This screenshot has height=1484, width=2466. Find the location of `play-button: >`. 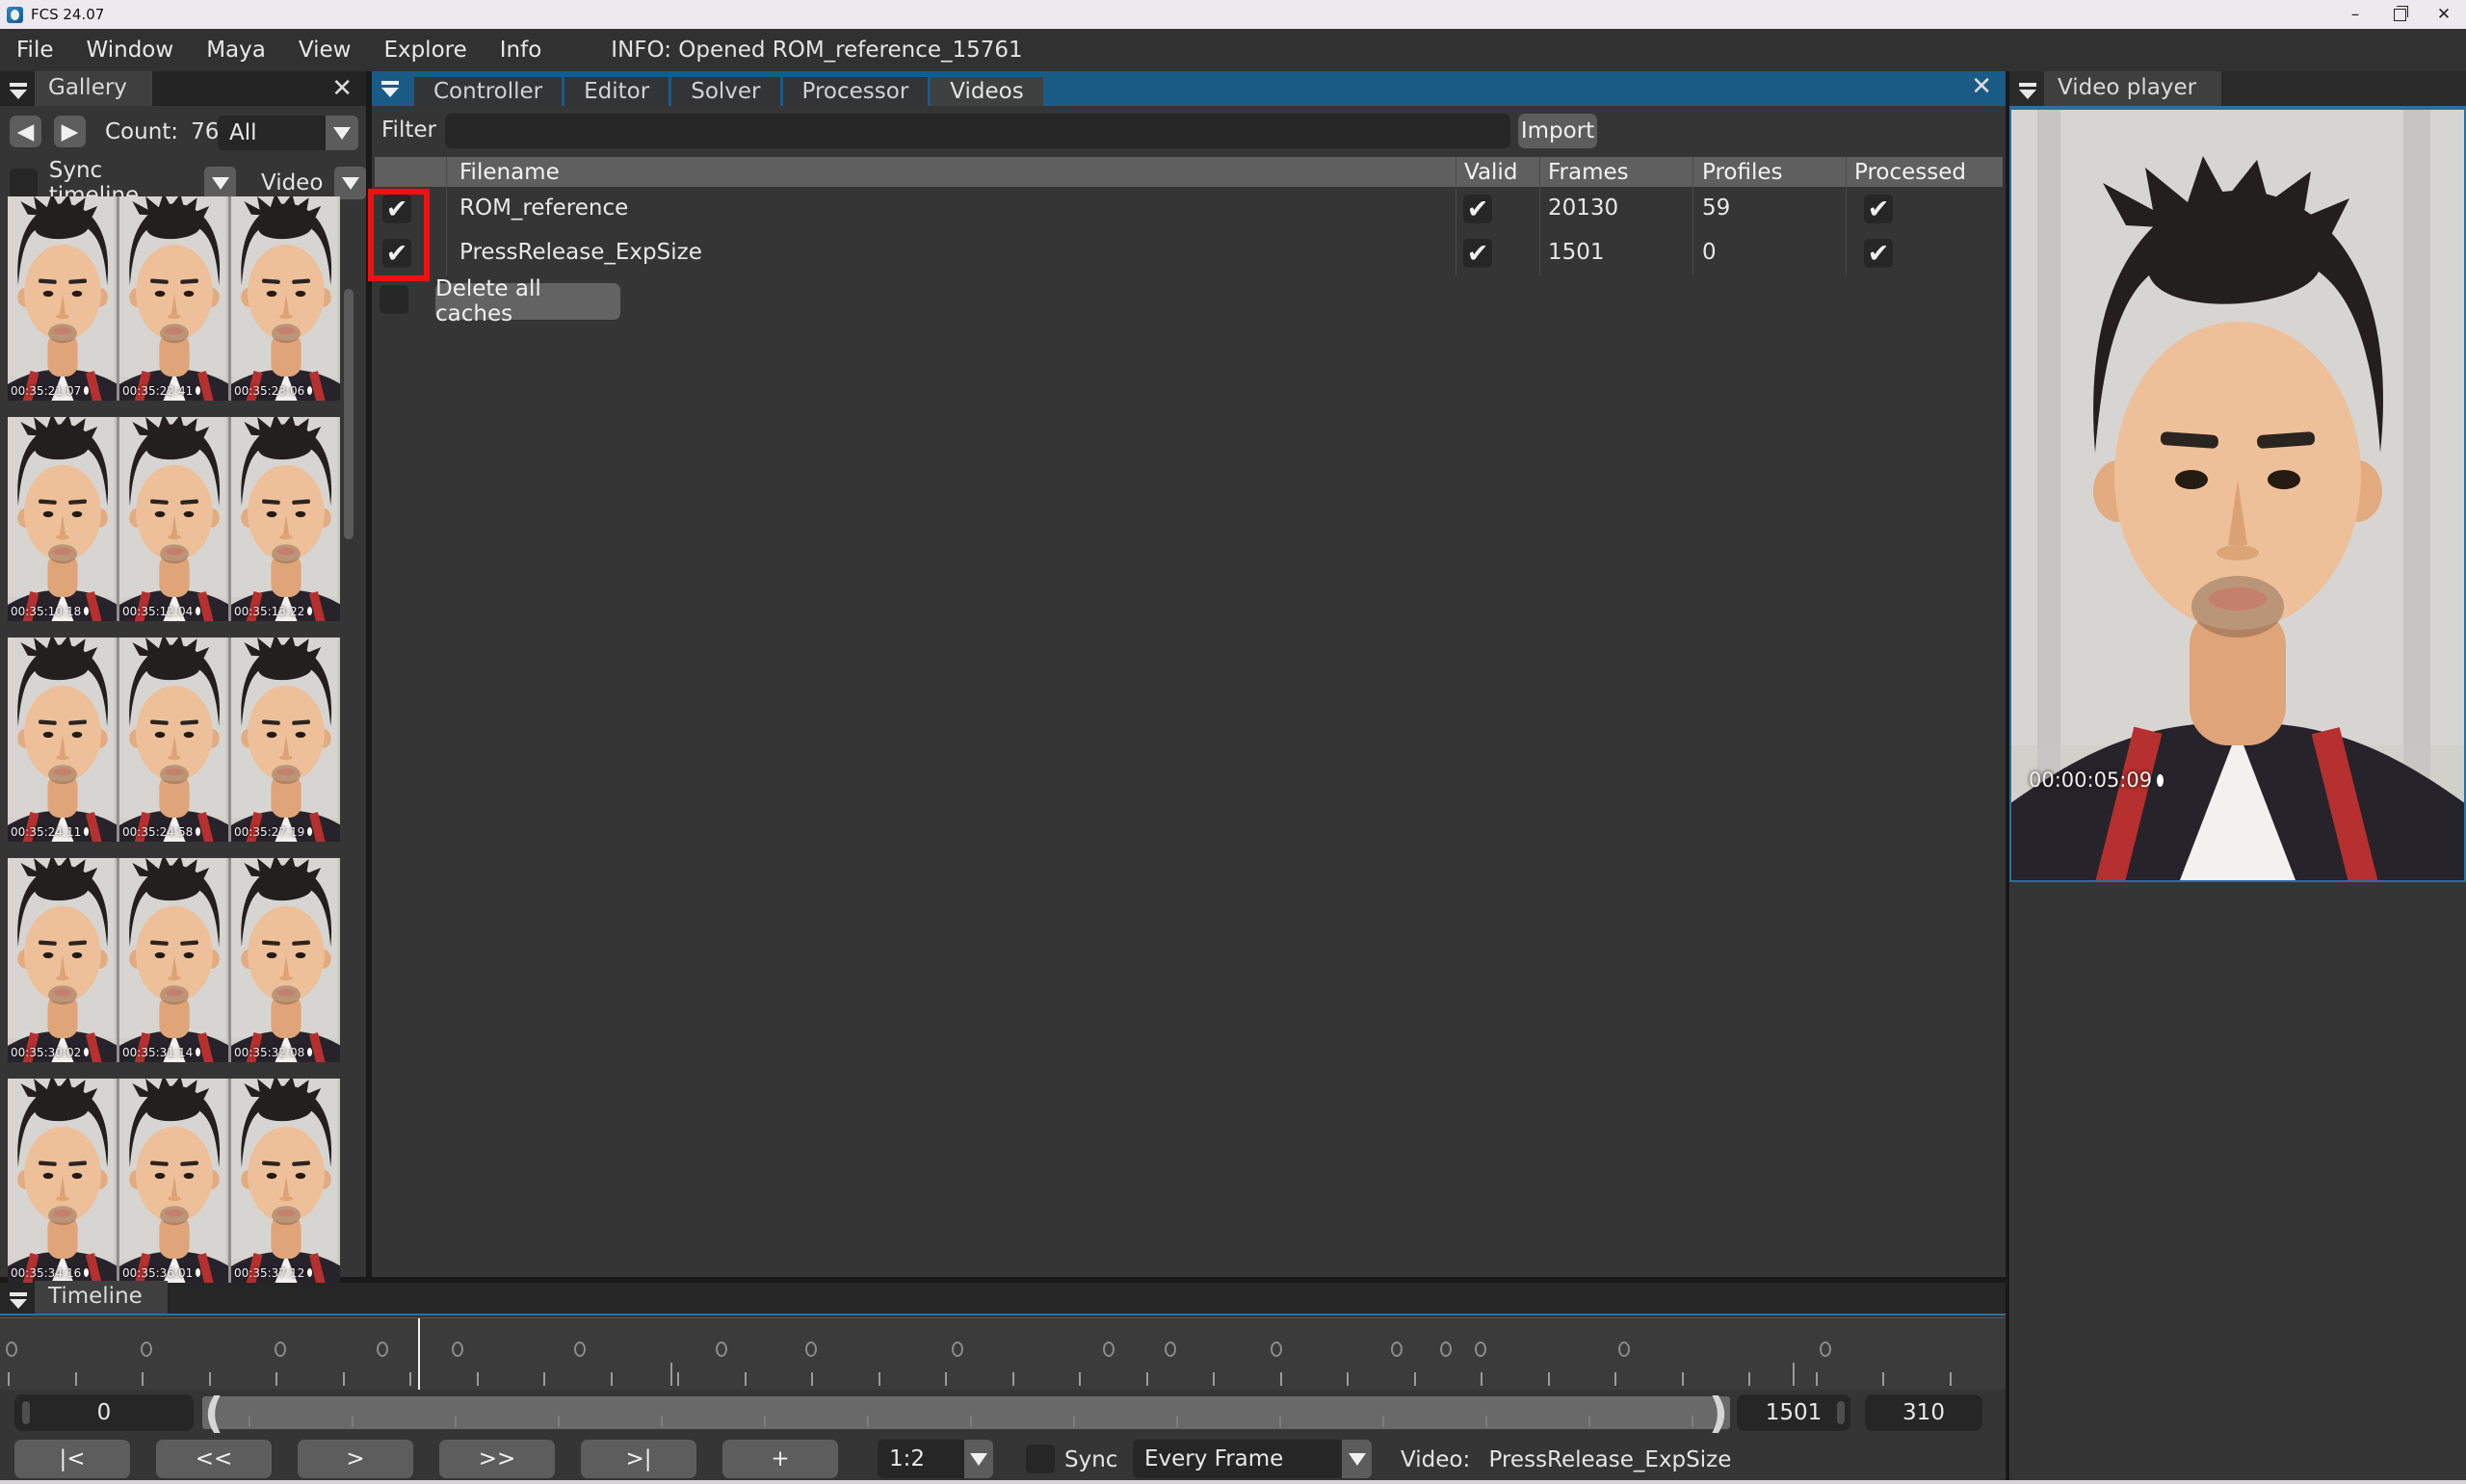

play-button: > is located at coordinates (355, 1459).